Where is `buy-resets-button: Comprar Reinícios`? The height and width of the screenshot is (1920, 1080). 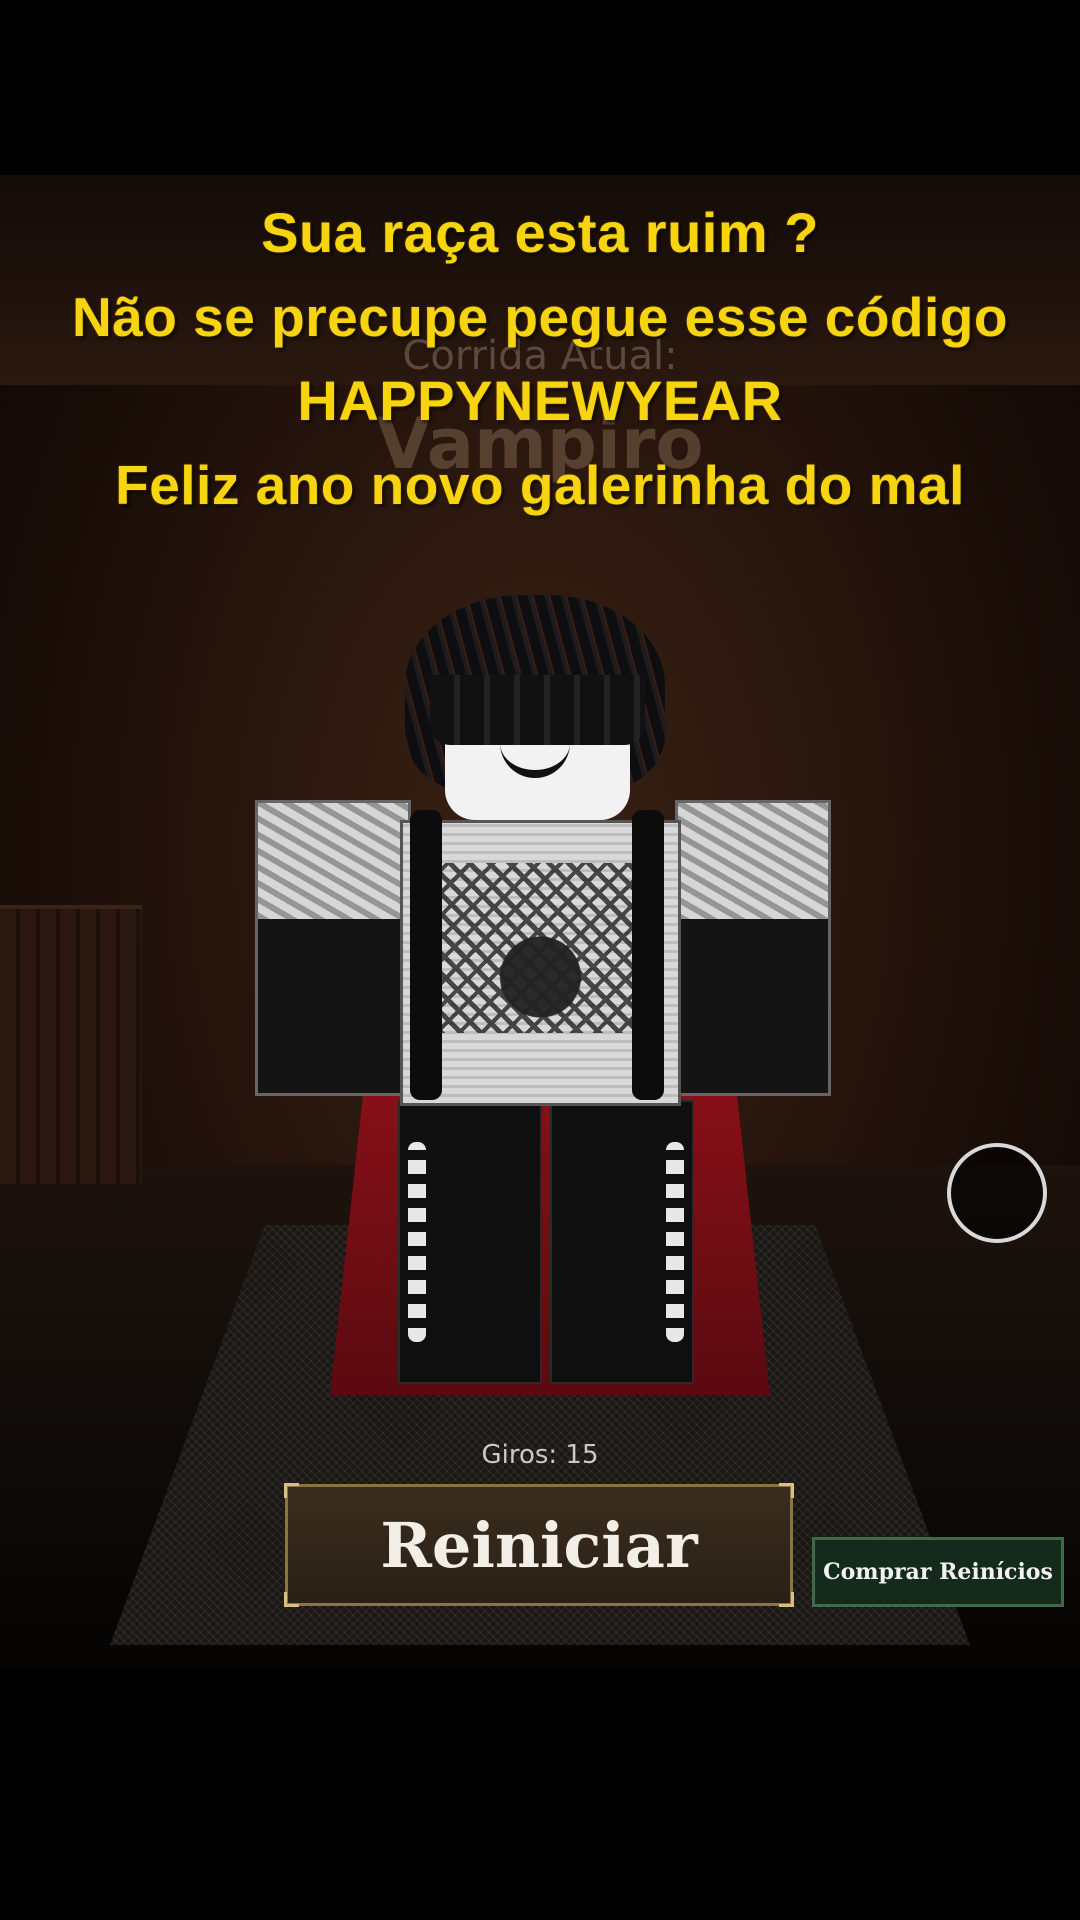 buy-resets-button: Comprar Reinícios is located at coordinates (938, 1572).